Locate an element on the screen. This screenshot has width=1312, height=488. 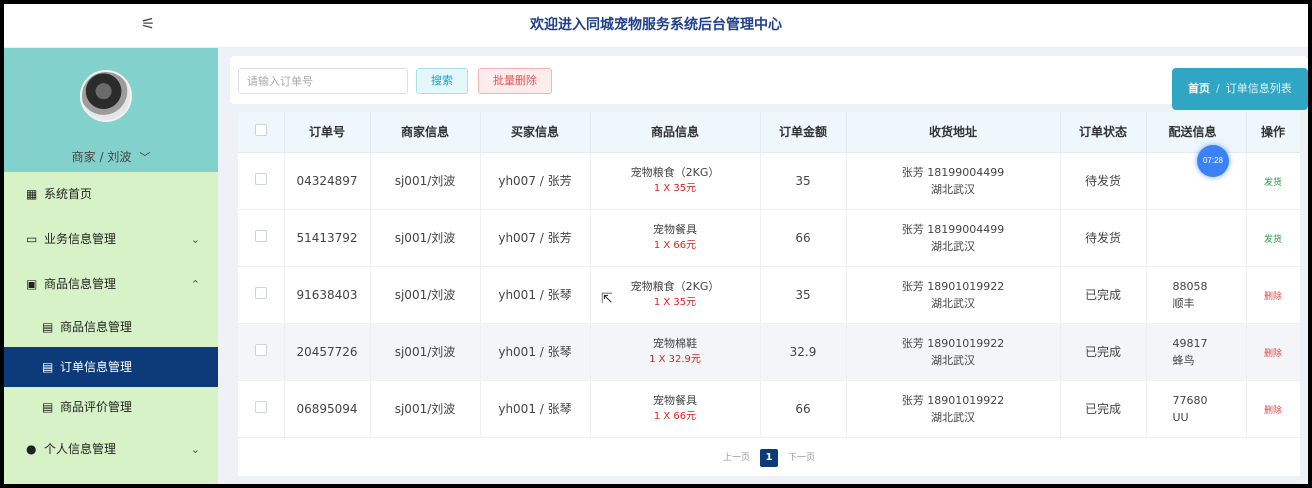
user-role-dropdown: 商家 / 刘波 ﹀ is located at coordinates (111, 156).